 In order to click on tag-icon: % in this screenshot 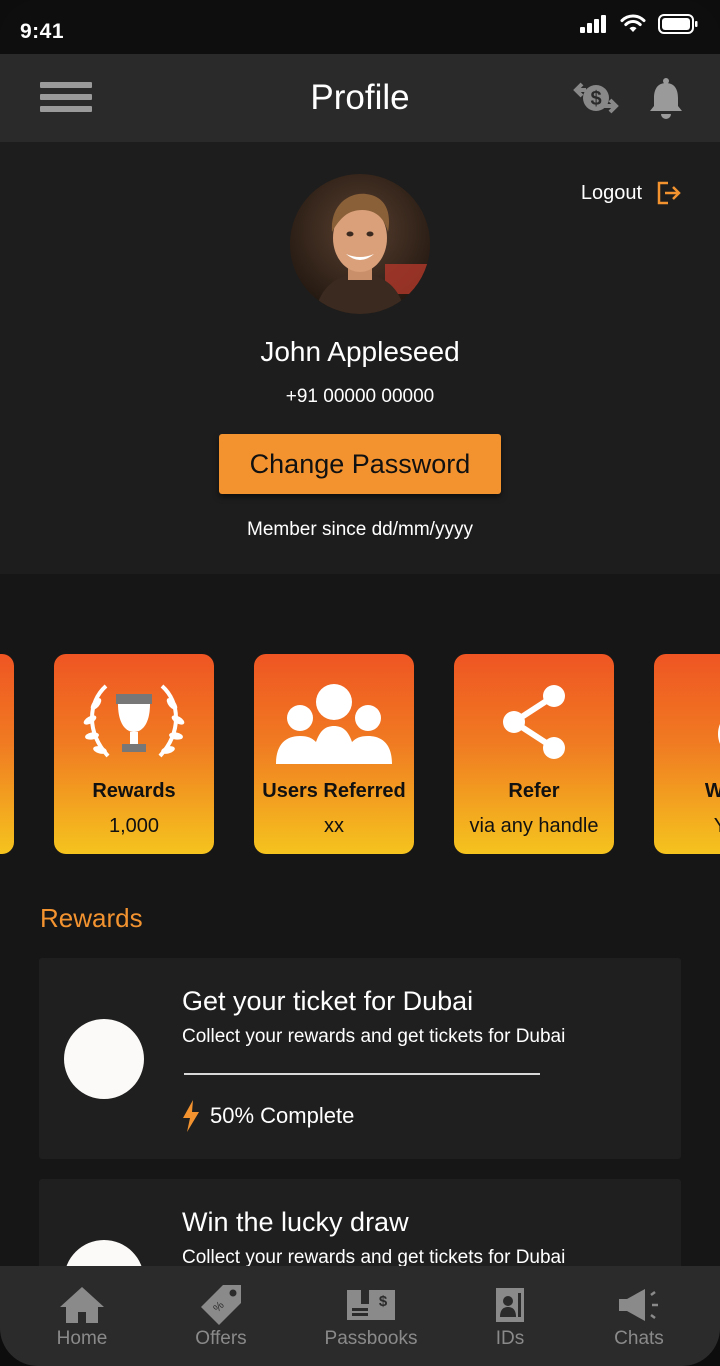, I will do `click(221, 1305)`.